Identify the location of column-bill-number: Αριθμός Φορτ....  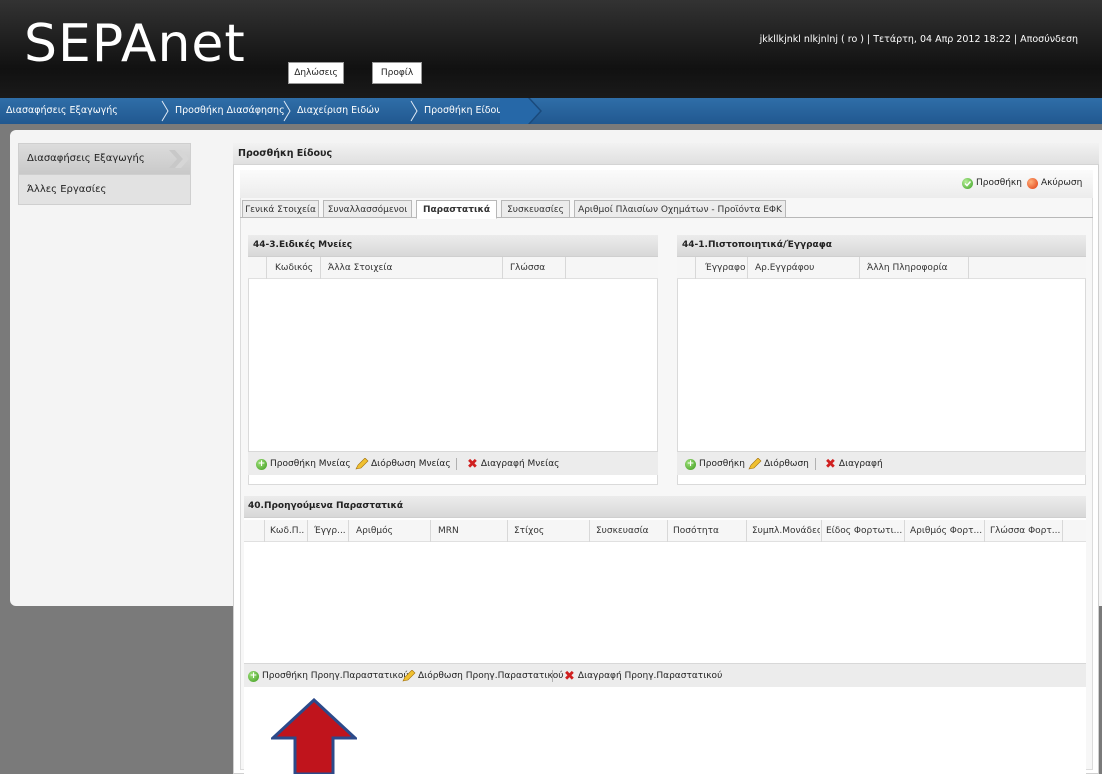
(946, 531).